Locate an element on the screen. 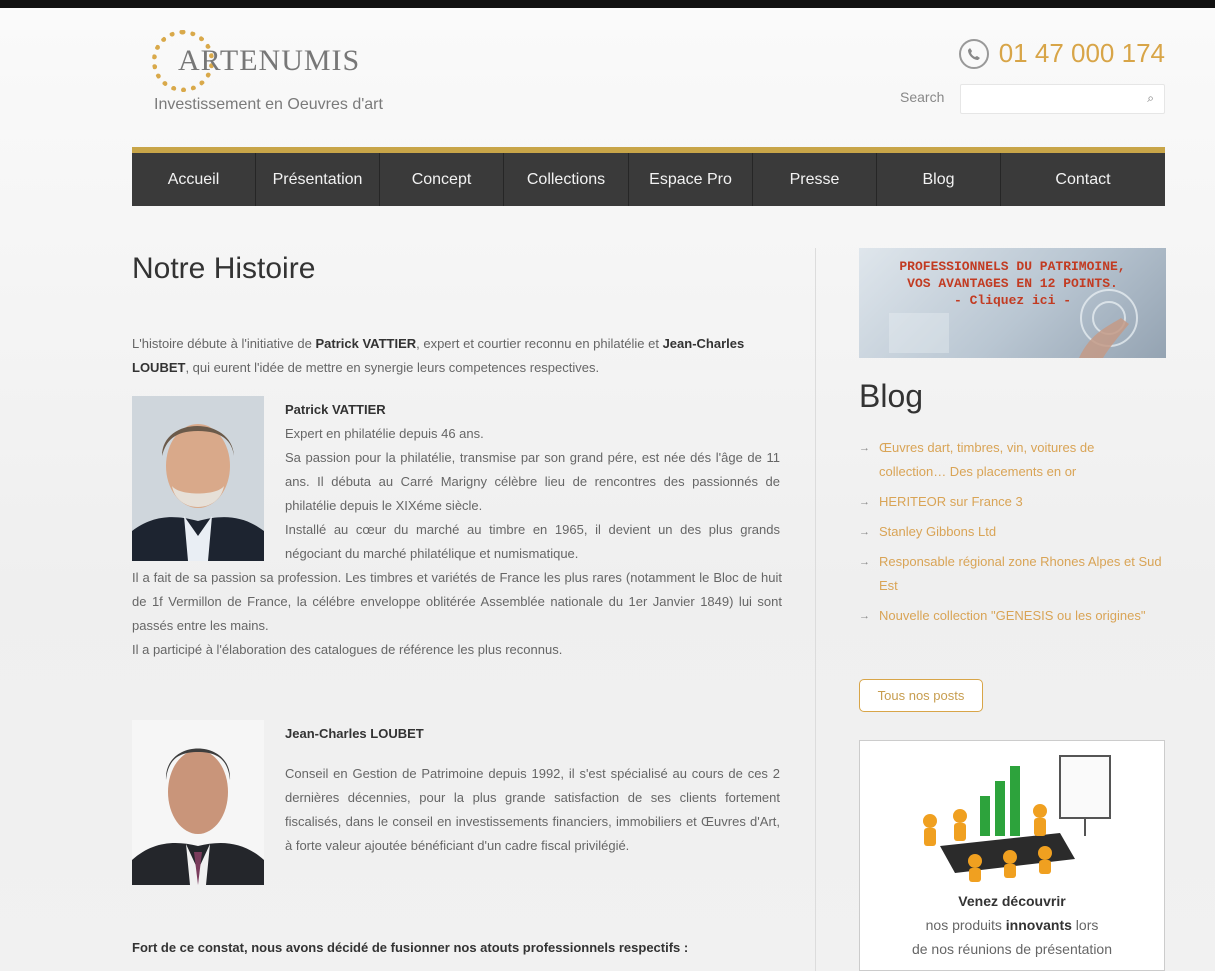 The width and height of the screenshot is (1215, 971). promo-line: lors is located at coordinates (1085, 925).